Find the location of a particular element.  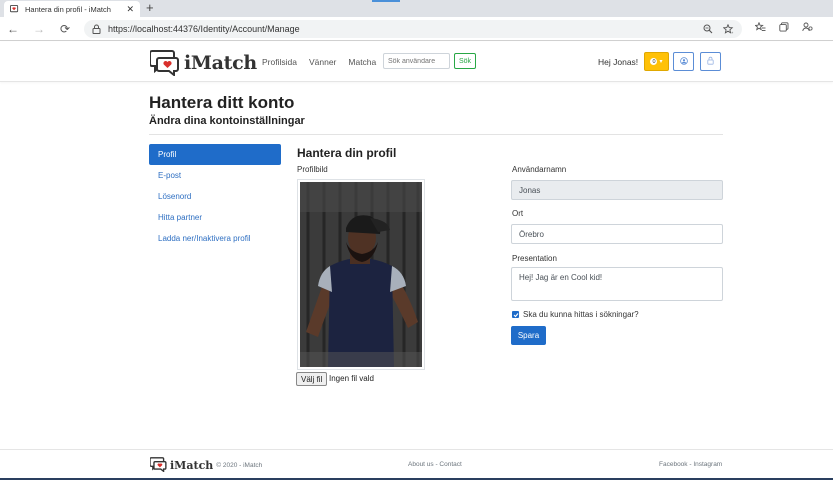

sidebar-item-e-post: E-post is located at coordinates (215, 175).